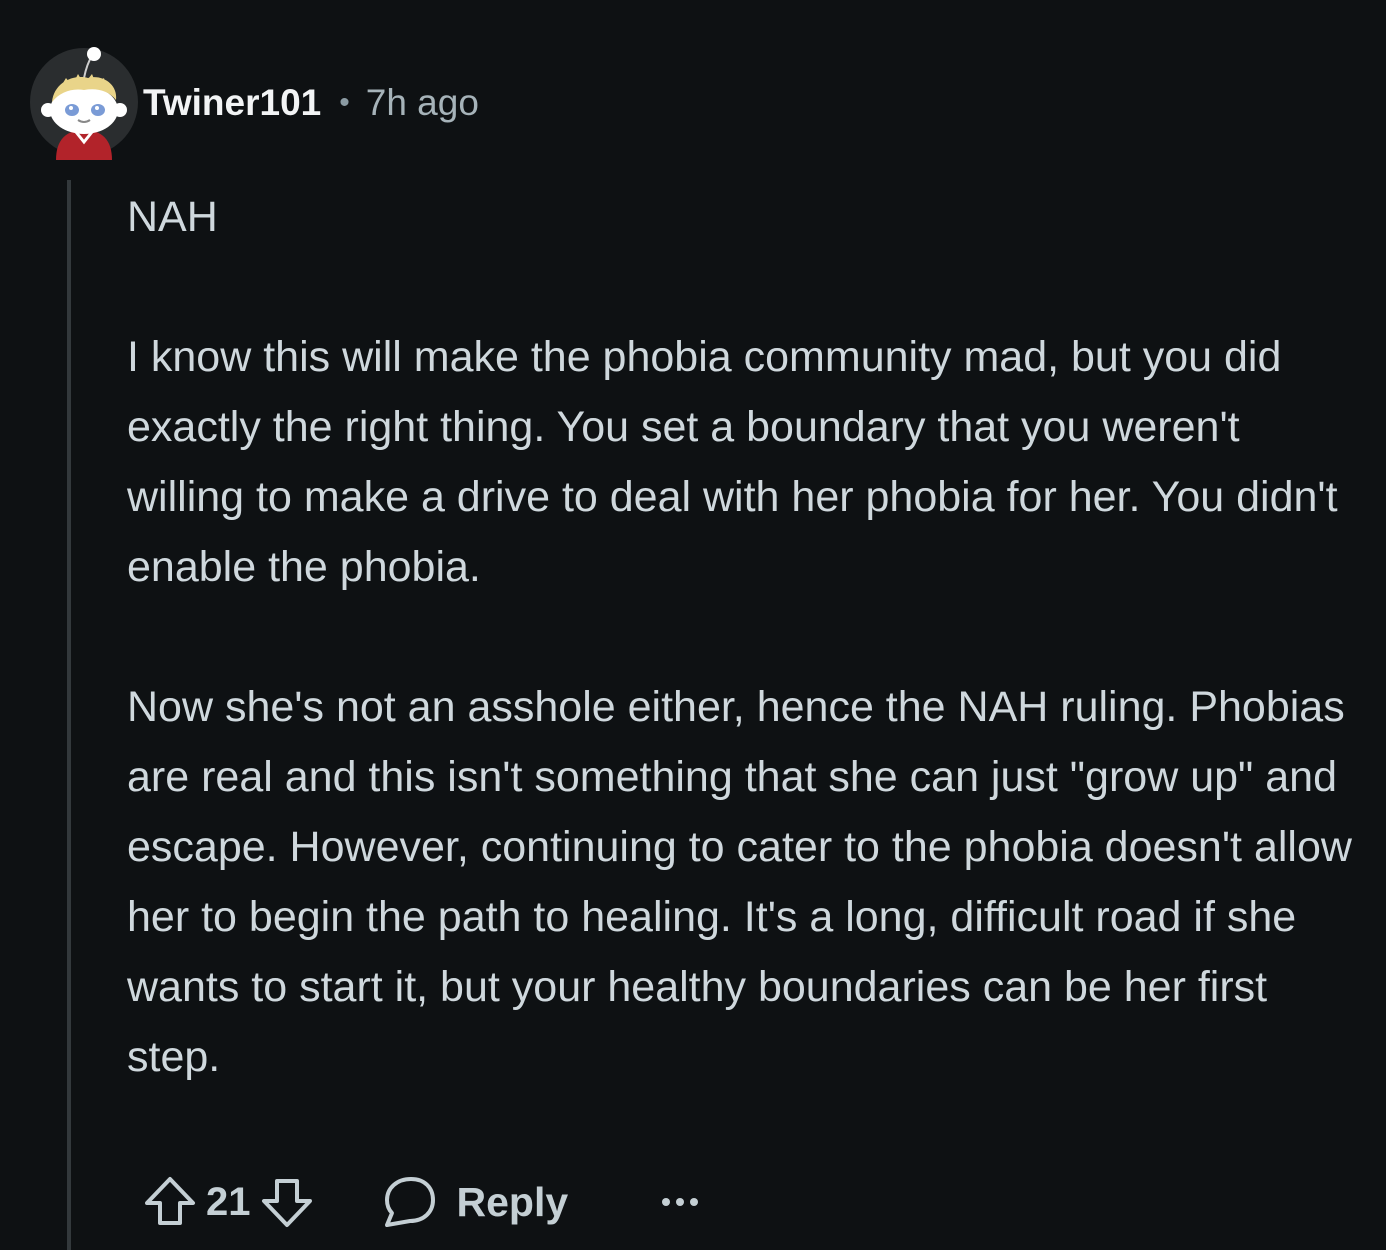  I want to click on avatar, so click(84, 102).